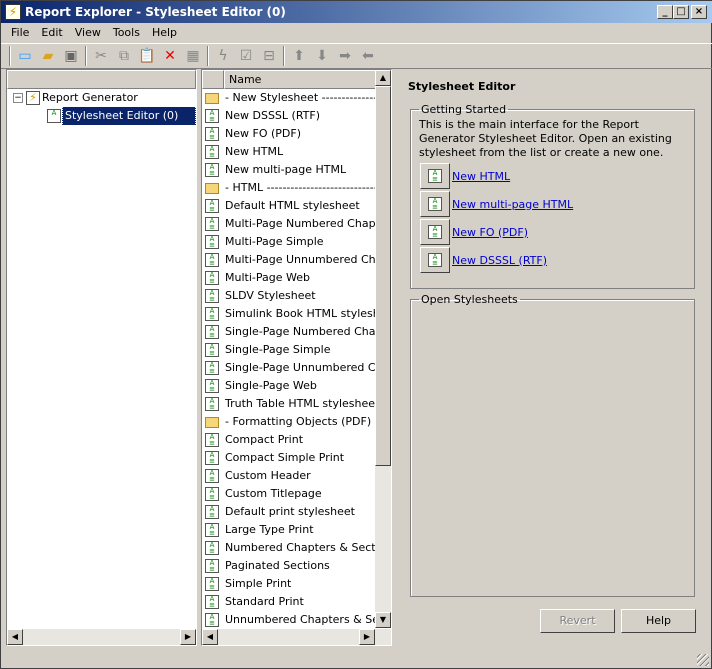  Describe the element at coordinates (345, 56) in the screenshot. I see `move-right-icon: ➡` at that location.